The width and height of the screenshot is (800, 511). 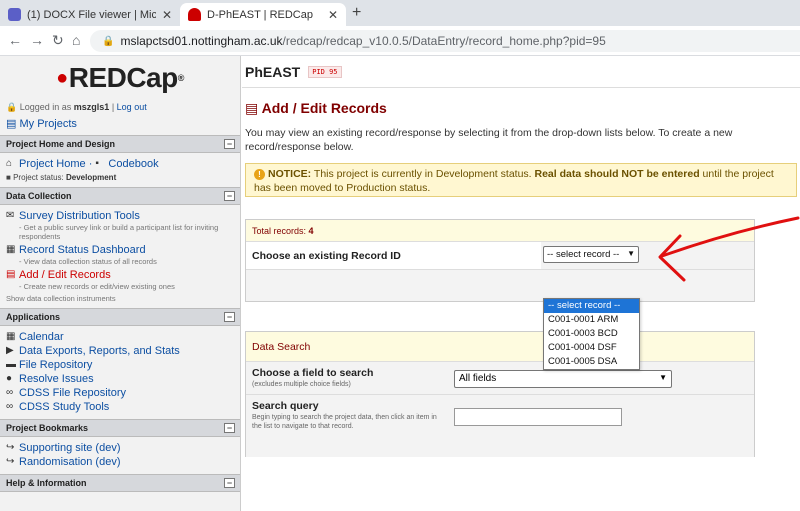 What do you see at coordinates (120, 144) in the screenshot?
I see `section-header-home-design: Project Home and Design −` at bounding box center [120, 144].